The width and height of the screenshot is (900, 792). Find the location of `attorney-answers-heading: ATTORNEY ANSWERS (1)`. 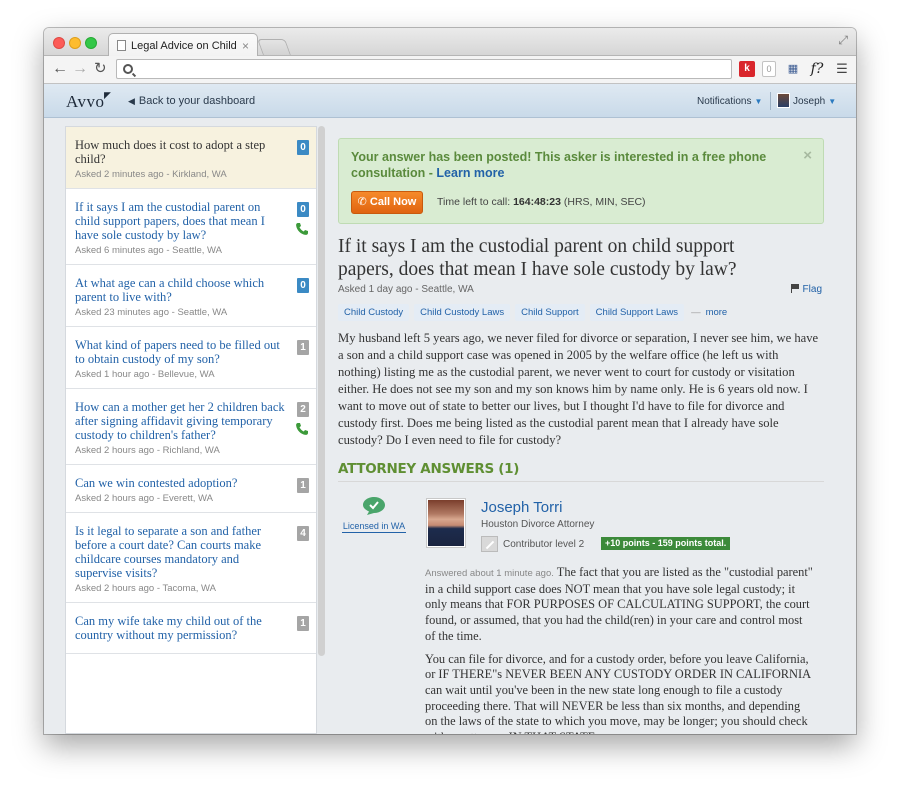

attorney-answers-heading: ATTORNEY ANSWERS (1) is located at coordinates (581, 471).